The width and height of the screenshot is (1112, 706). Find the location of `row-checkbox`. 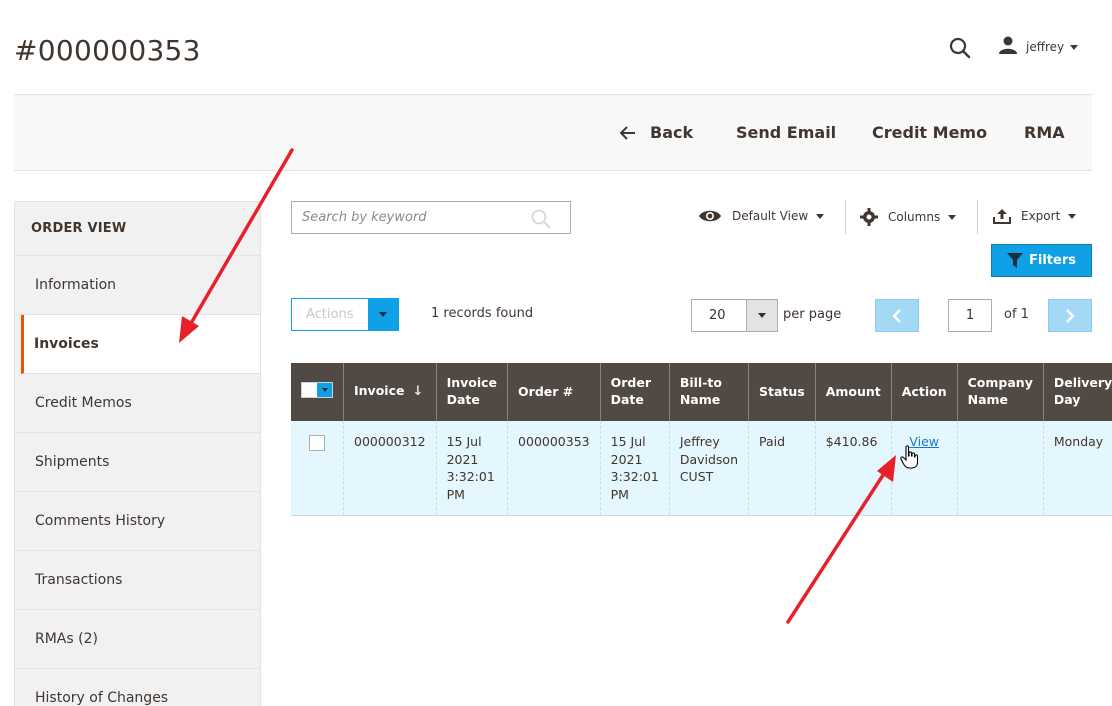

row-checkbox is located at coordinates (317, 443).